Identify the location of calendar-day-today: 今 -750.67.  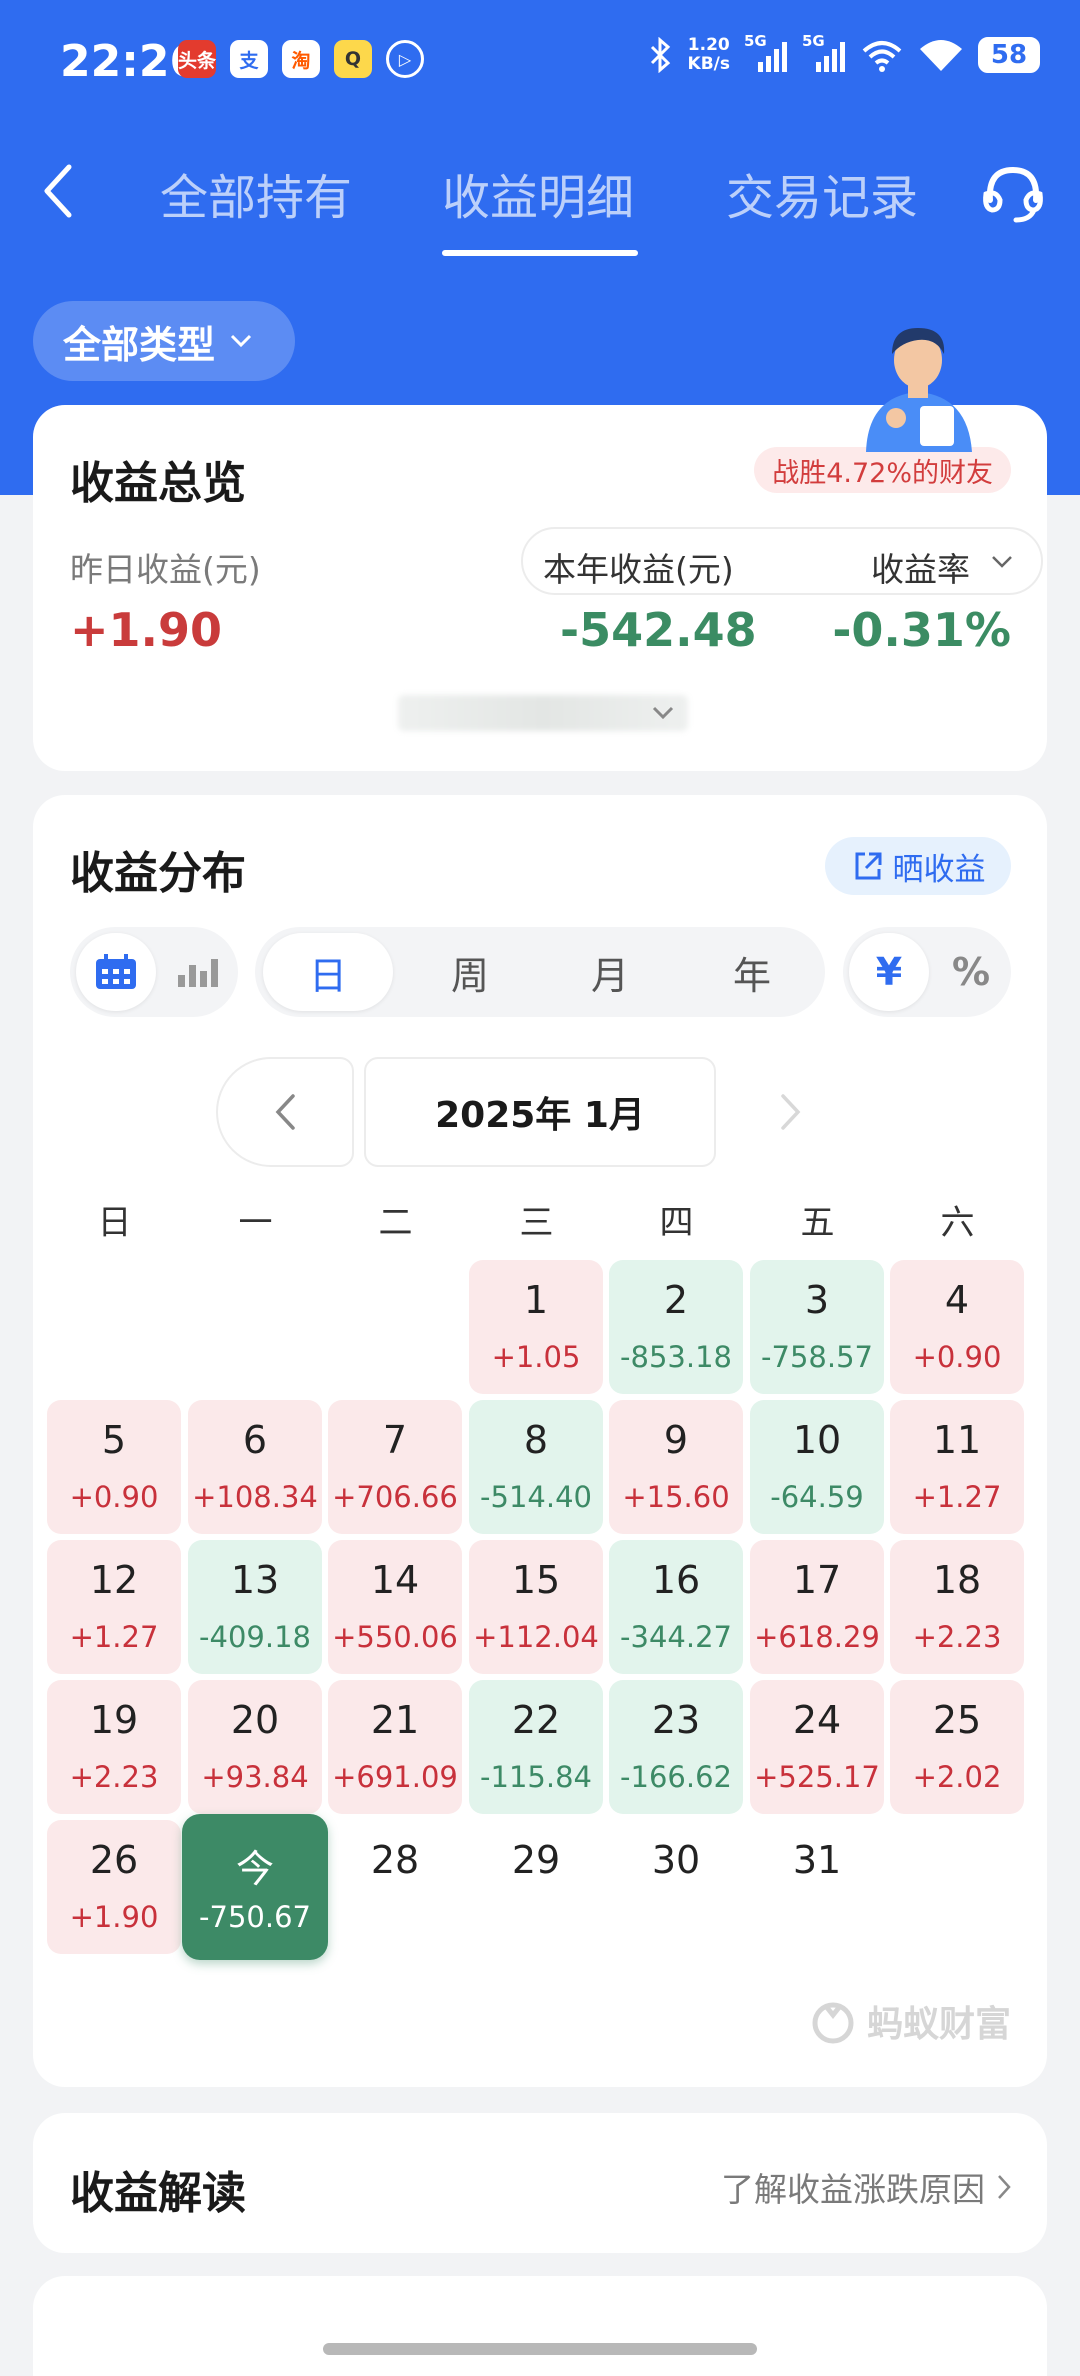
(255, 1887).